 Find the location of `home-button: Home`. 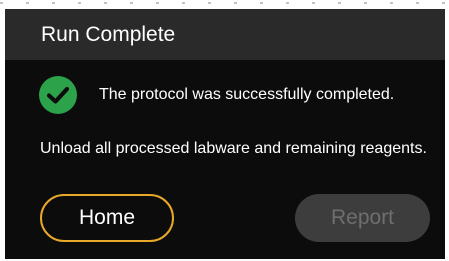

home-button: Home is located at coordinates (107, 218).